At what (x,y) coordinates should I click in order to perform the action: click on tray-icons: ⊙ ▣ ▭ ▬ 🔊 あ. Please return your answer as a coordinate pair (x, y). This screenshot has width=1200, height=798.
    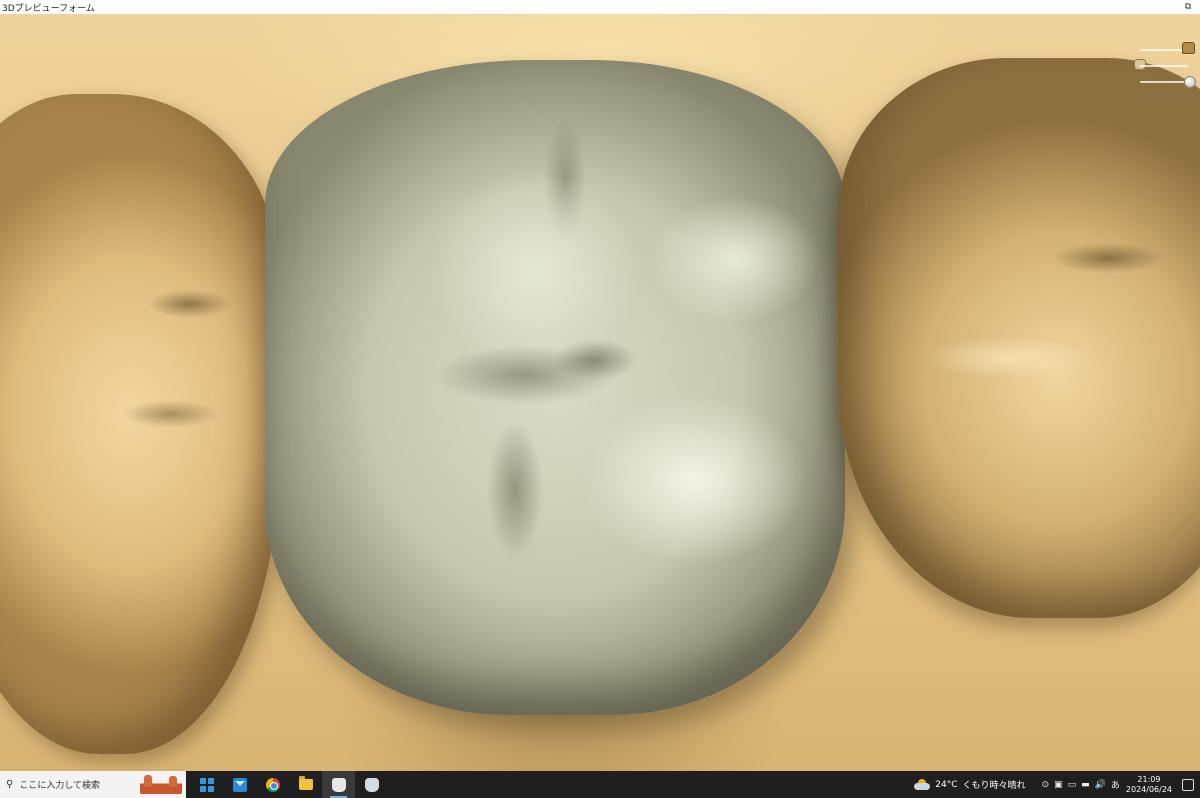
    Looking at the image, I should click on (1081, 785).